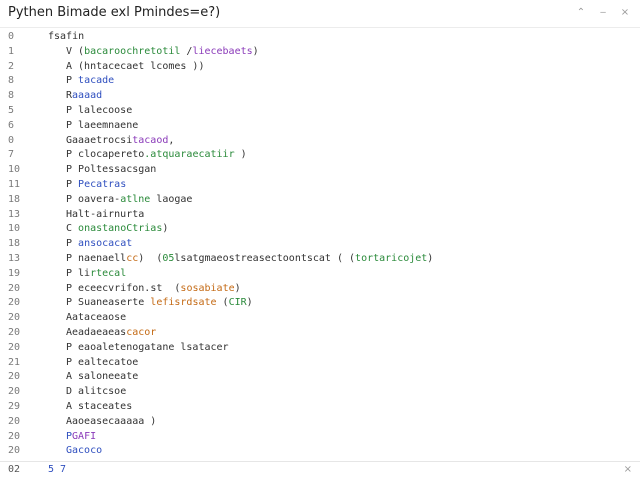  I want to click on code-line: 20 Aeadaeaeascacor, so click(320, 333).